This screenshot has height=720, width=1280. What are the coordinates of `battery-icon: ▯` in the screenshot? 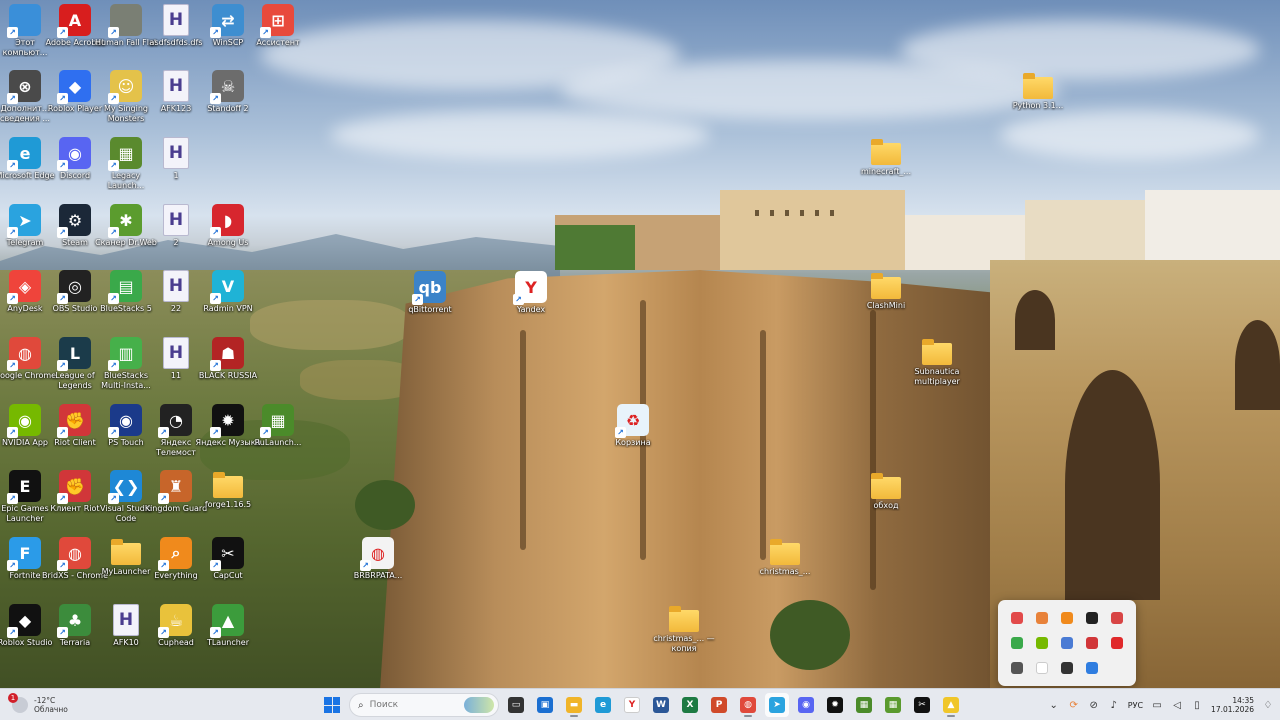 It's located at (1197, 705).